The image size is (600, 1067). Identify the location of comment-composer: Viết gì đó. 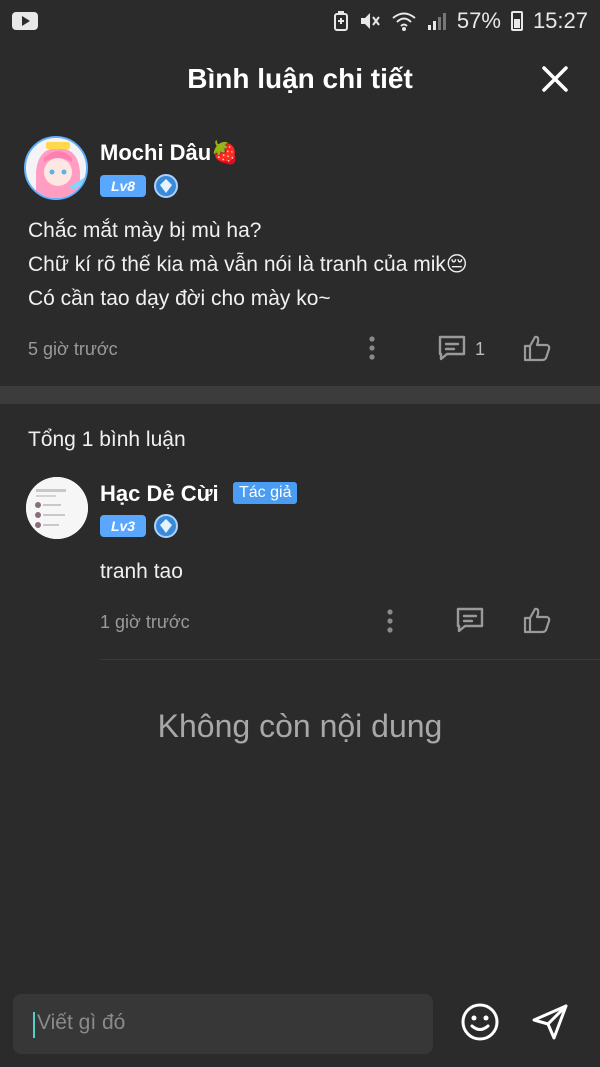
(300, 1024).